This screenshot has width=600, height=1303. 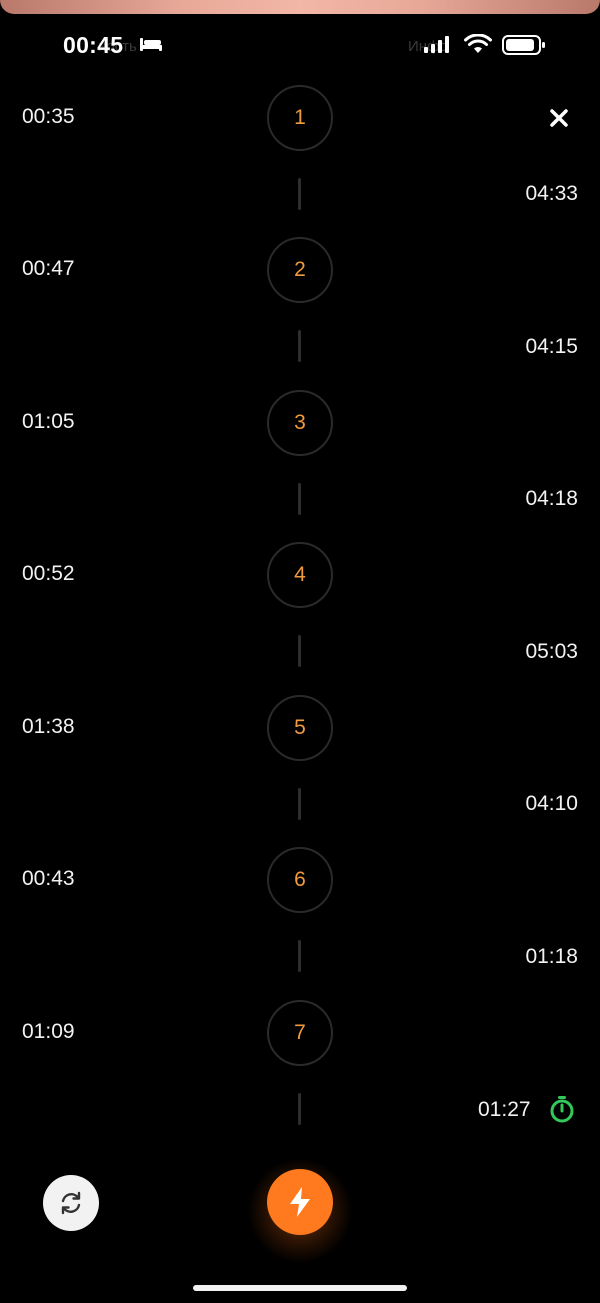 I want to click on flash-button, so click(x=300, y=1202).